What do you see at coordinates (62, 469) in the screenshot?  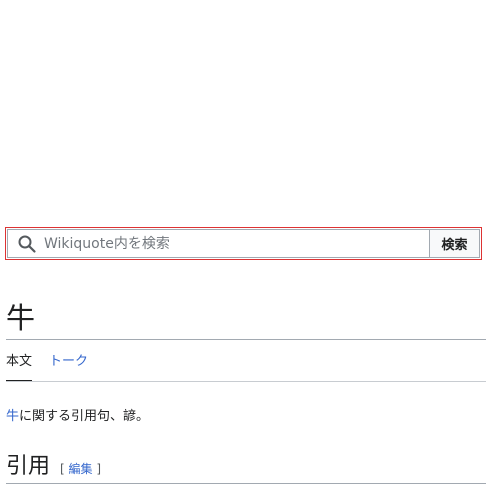 I see `edit-bracket-open: [` at bounding box center [62, 469].